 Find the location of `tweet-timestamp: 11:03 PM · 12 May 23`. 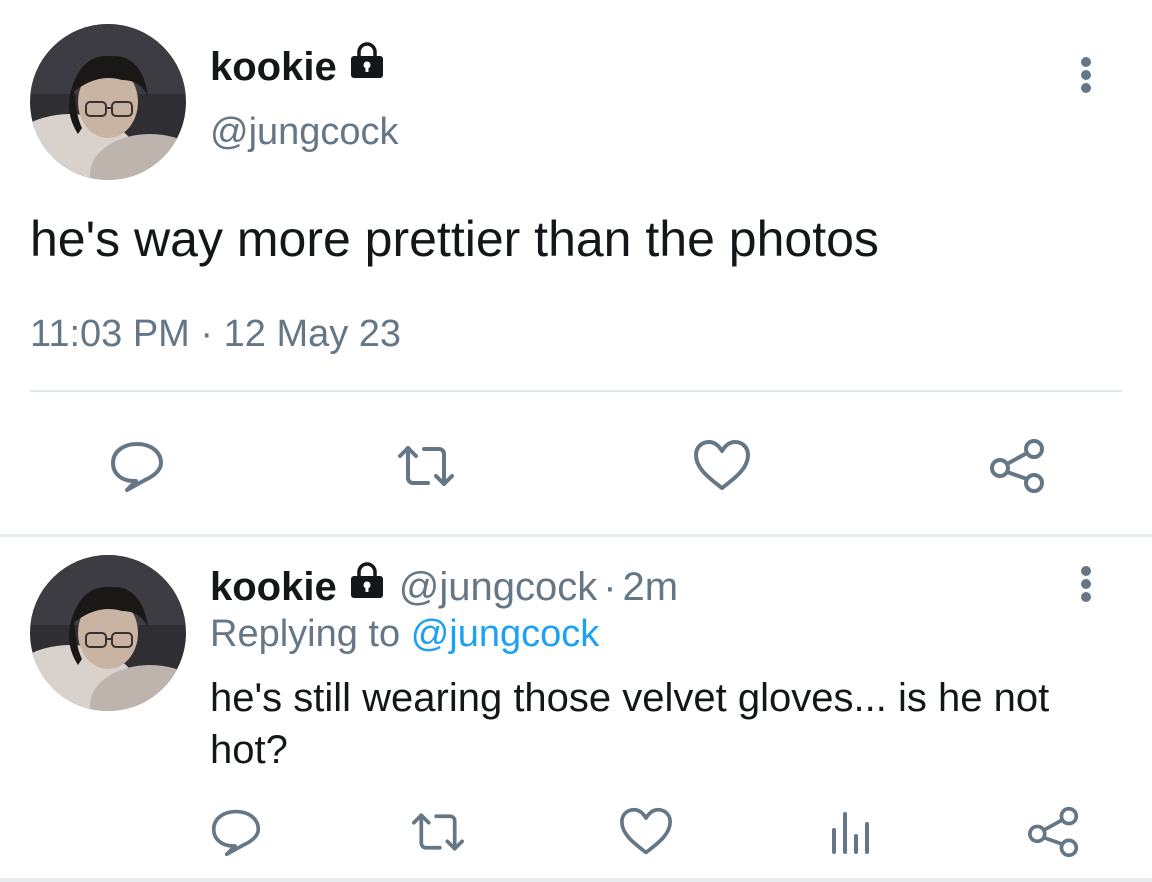

tweet-timestamp: 11:03 PM · 12 May 23 is located at coordinates (215, 334).